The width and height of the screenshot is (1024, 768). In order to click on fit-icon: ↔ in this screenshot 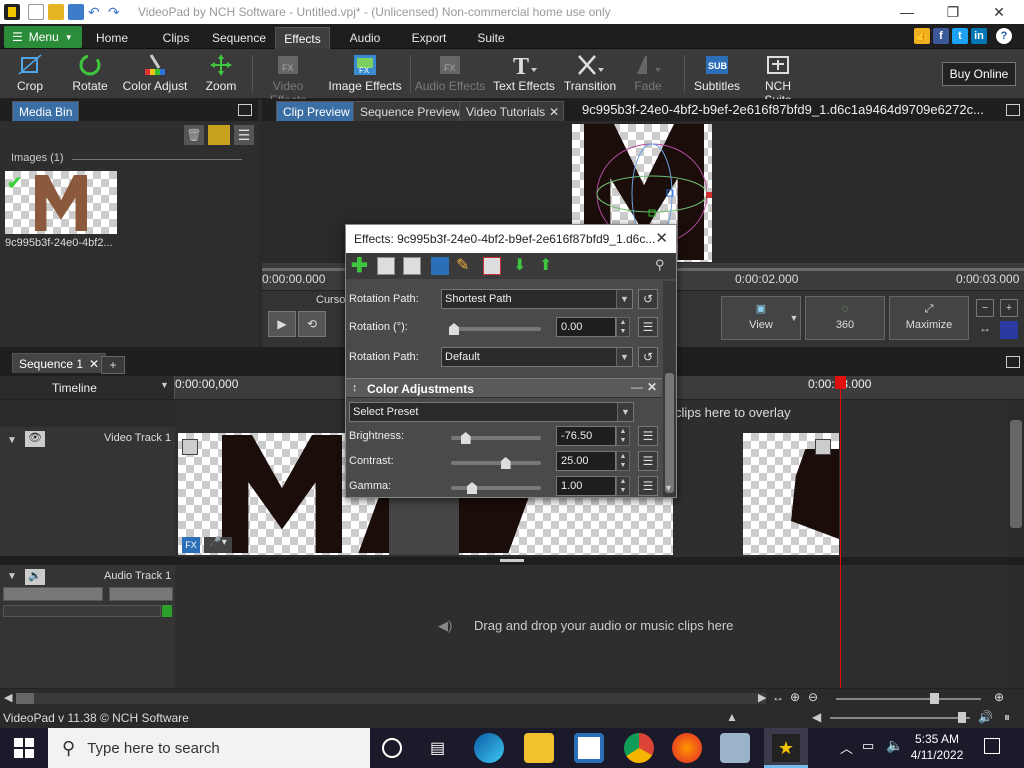, I will do `click(985, 330)`.